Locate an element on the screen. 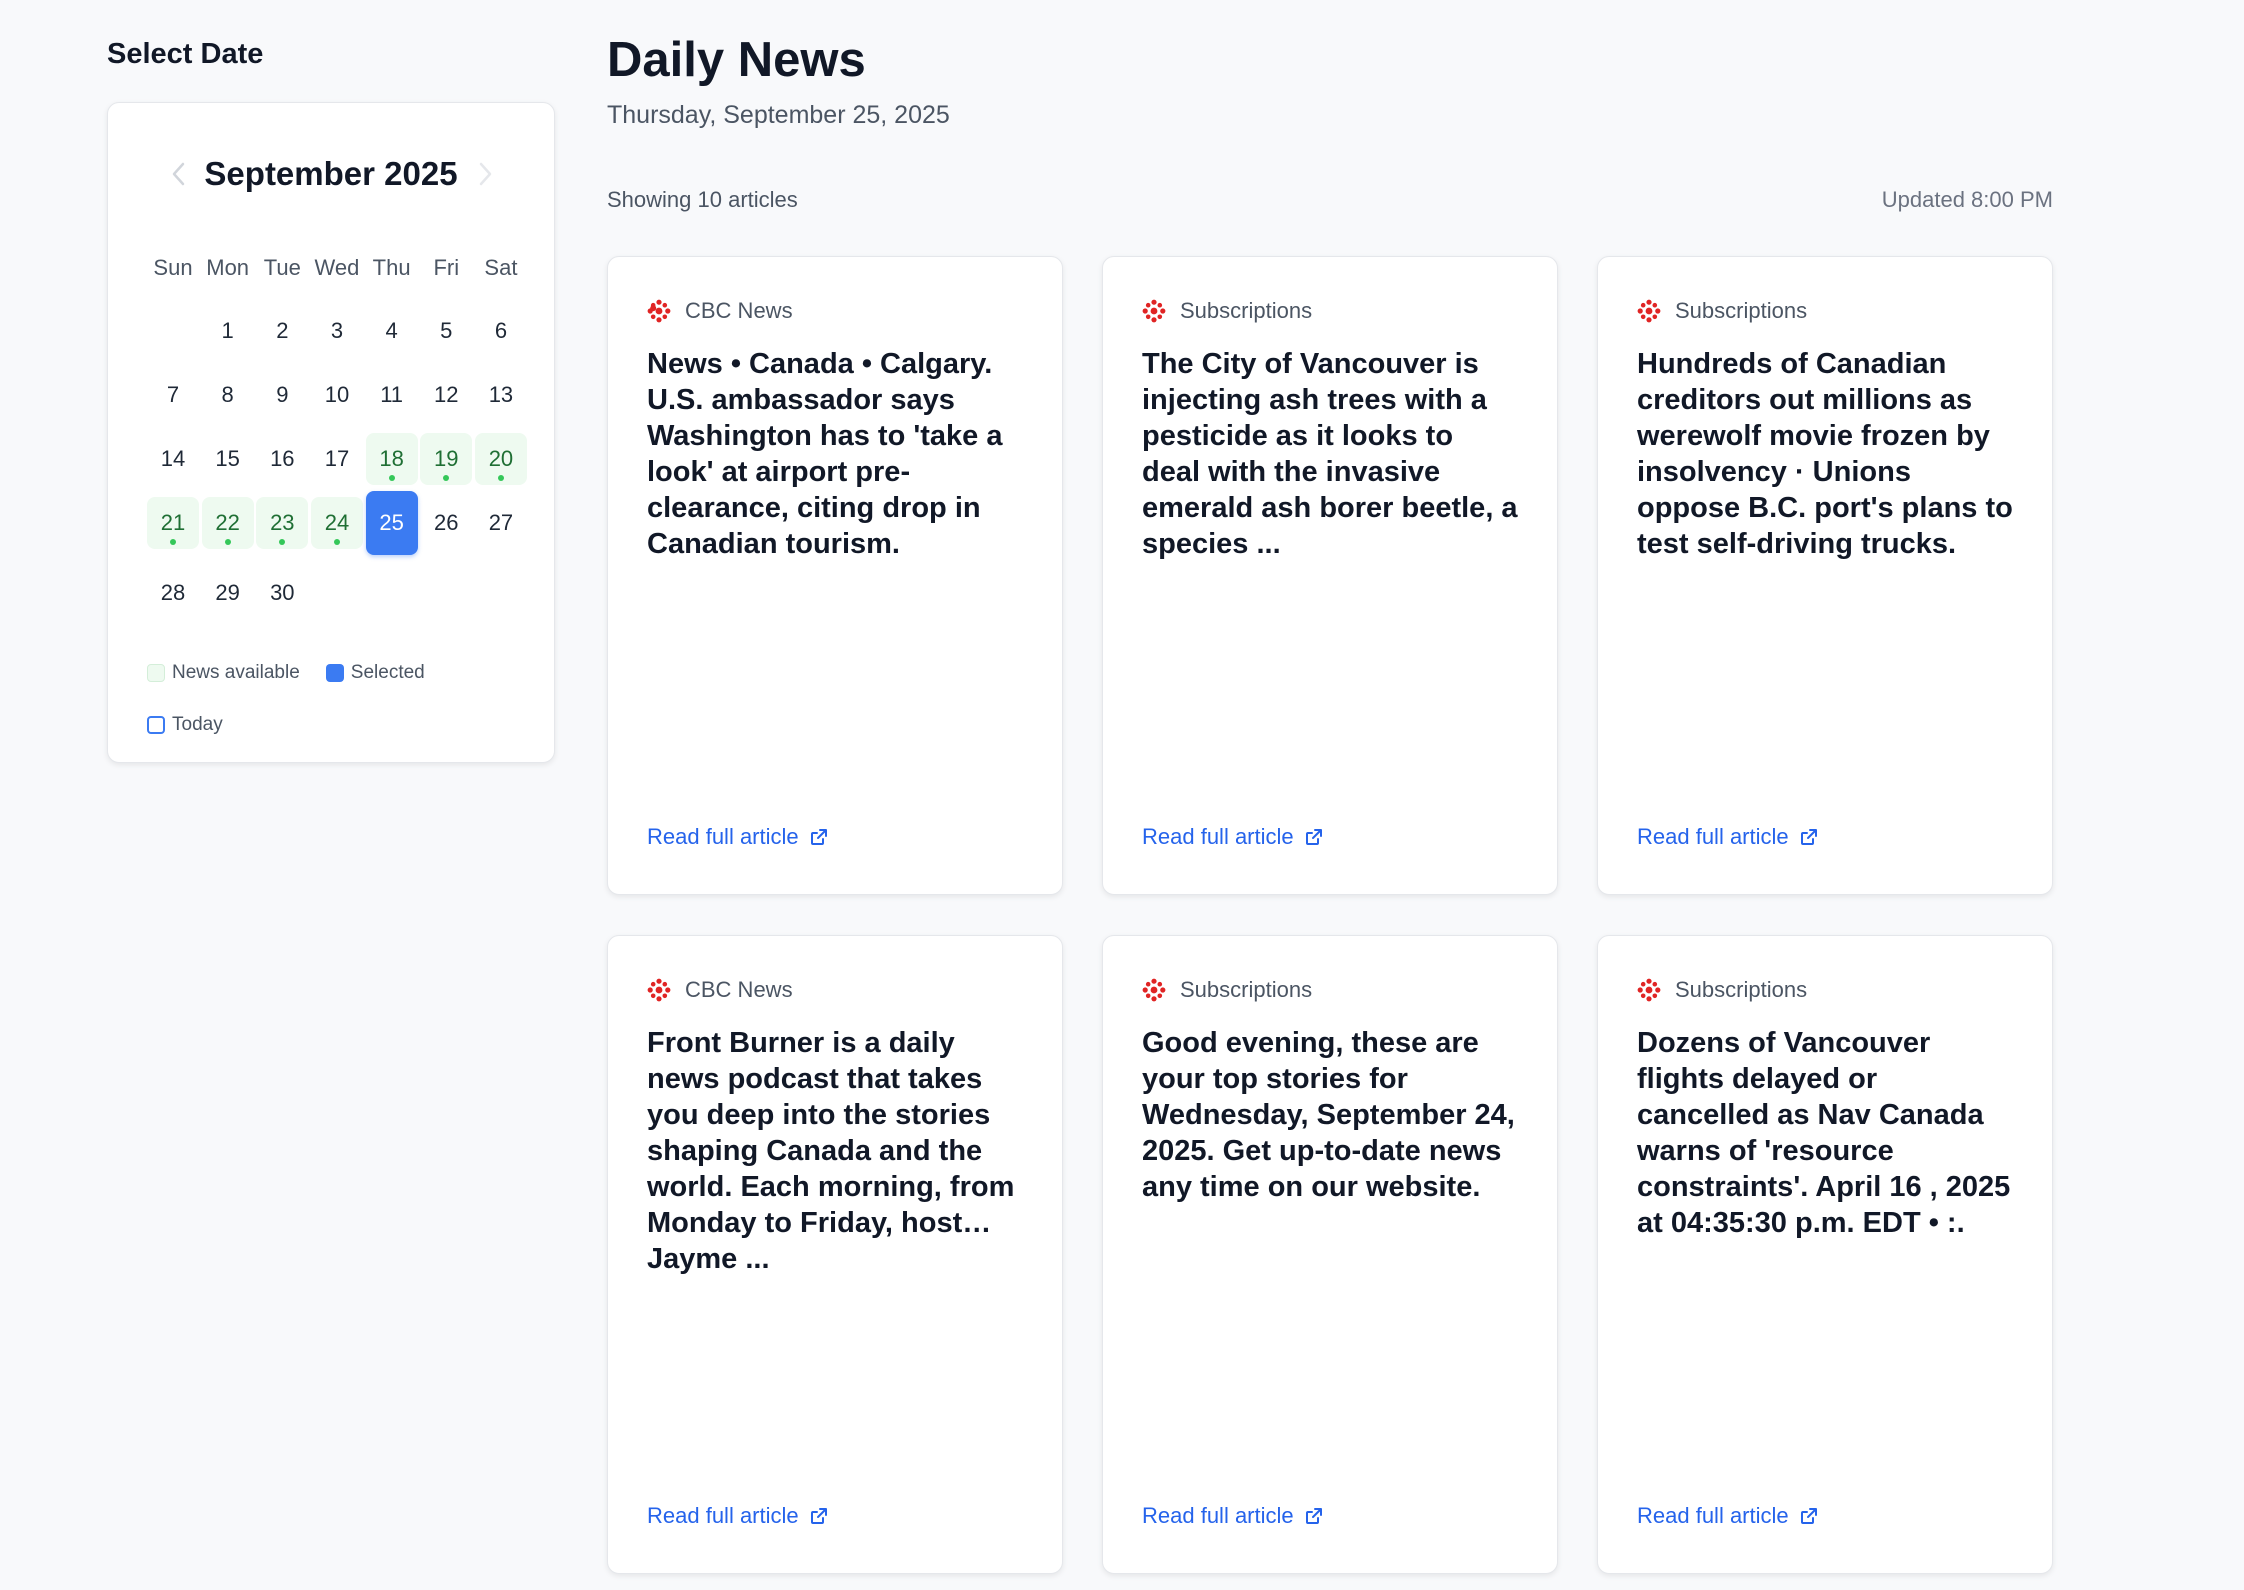 The image size is (2244, 1590). calendar-day-label: 22 is located at coordinates (227, 522).